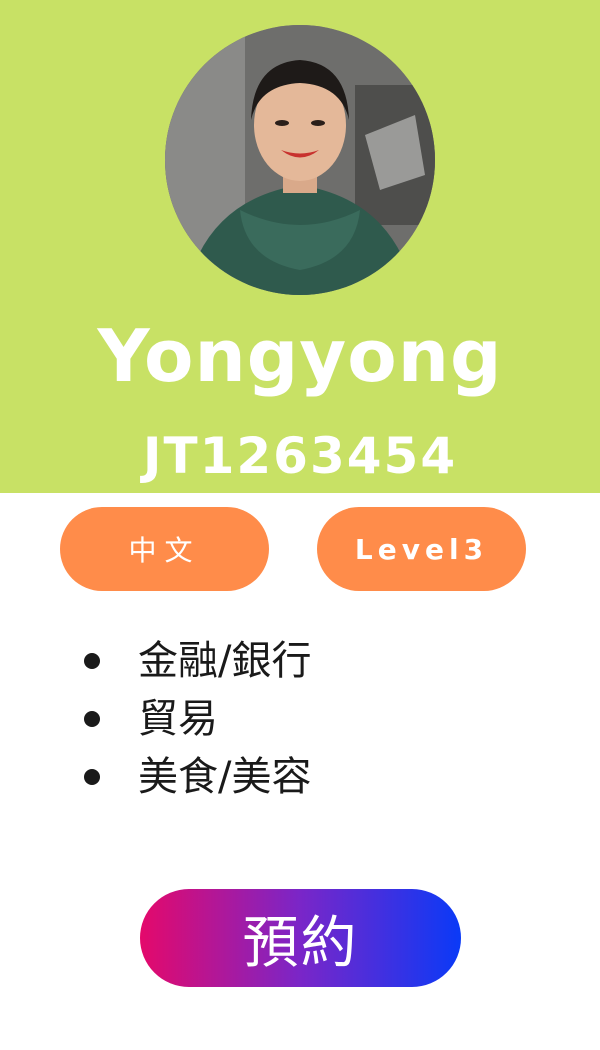 Image resolution: width=600 pixels, height=1050 pixels. Describe the element at coordinates (300, 456) in the screenshot. I see `profile-code: JT1263454` at that location.